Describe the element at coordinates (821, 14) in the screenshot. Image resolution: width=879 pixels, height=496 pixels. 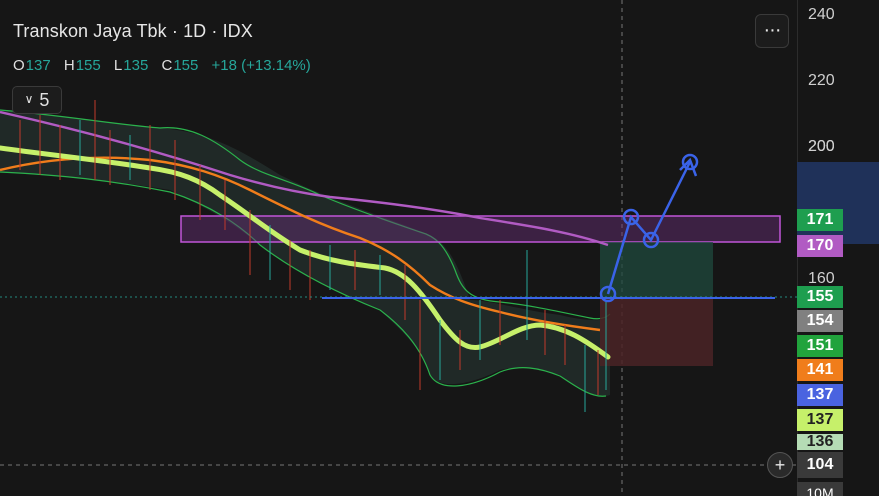
I see `axis-tick: 240` at that location.